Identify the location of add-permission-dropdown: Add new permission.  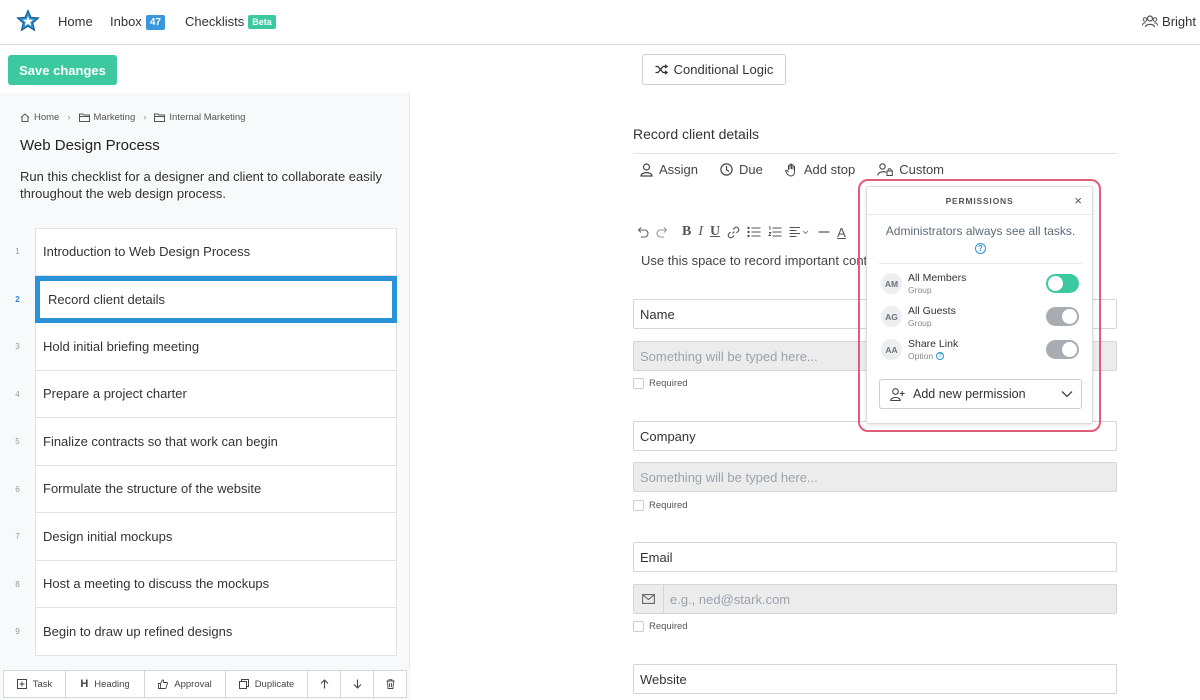
(980, 394).